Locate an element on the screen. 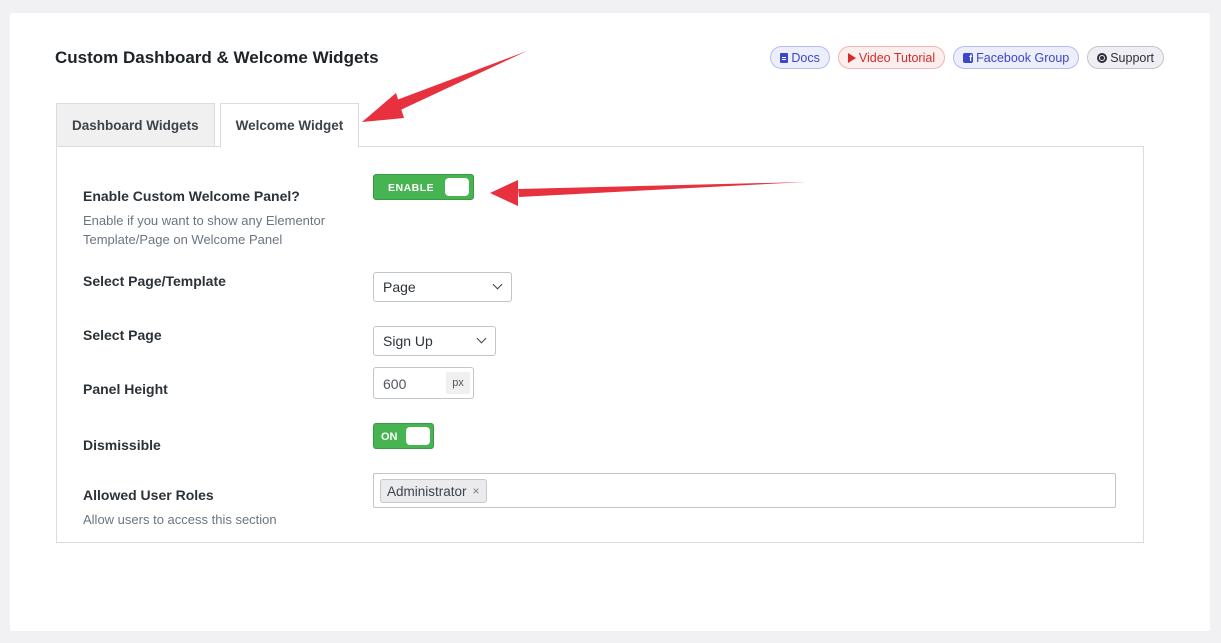 Image resolution: width=1221 pixels, height=643 pixels. close-icon: × is located at coordinates (476, 491).